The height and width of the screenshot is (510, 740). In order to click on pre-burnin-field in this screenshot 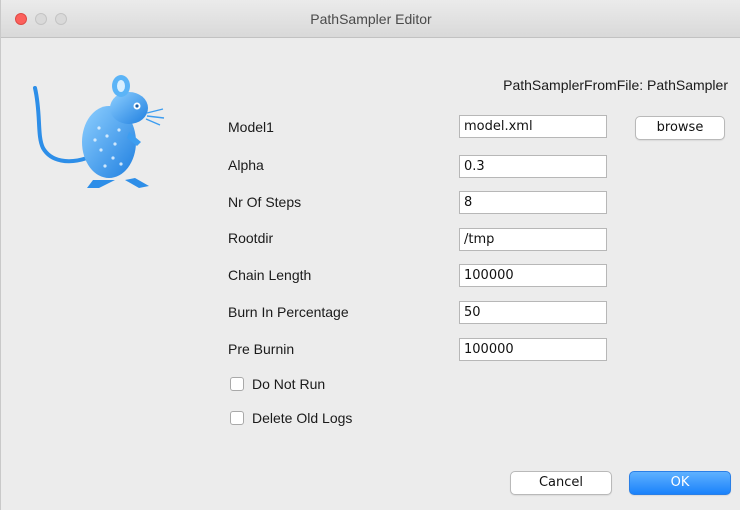, I will do `click(533, 349)`.